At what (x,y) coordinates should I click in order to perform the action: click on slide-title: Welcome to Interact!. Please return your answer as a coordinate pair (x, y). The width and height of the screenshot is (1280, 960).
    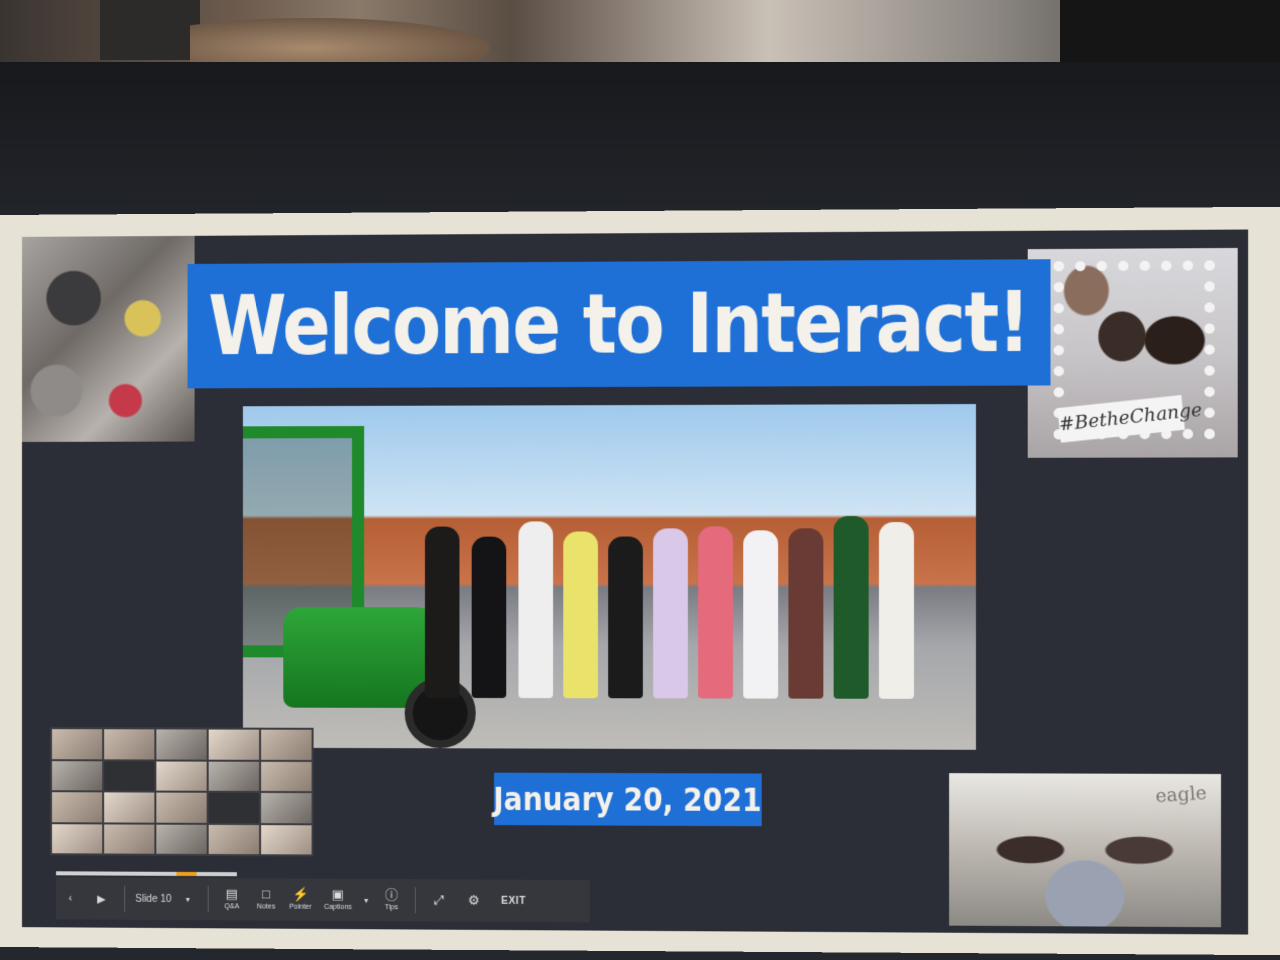
    Looking at the image, I should click on (618, 324).